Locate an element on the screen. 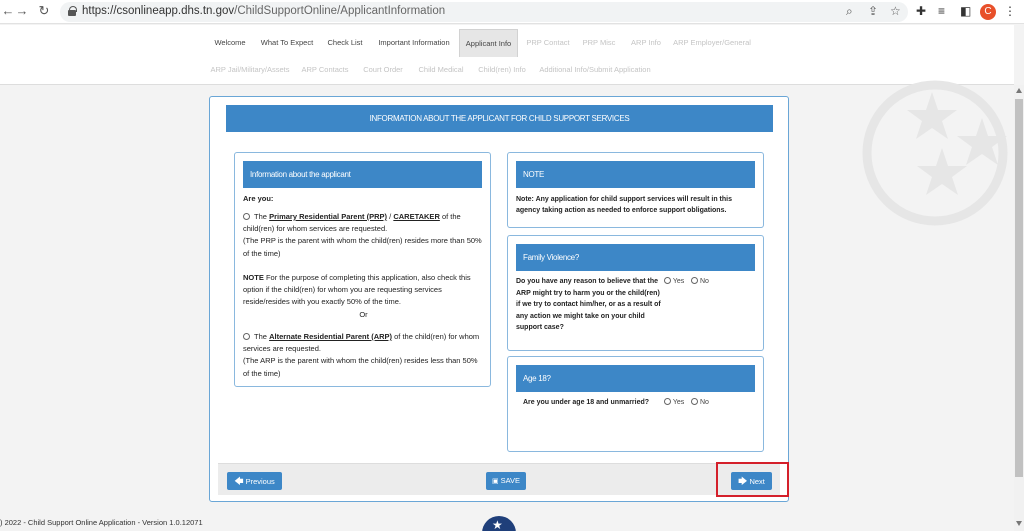  violence-yes-radio is located at coordinates (667, 280).